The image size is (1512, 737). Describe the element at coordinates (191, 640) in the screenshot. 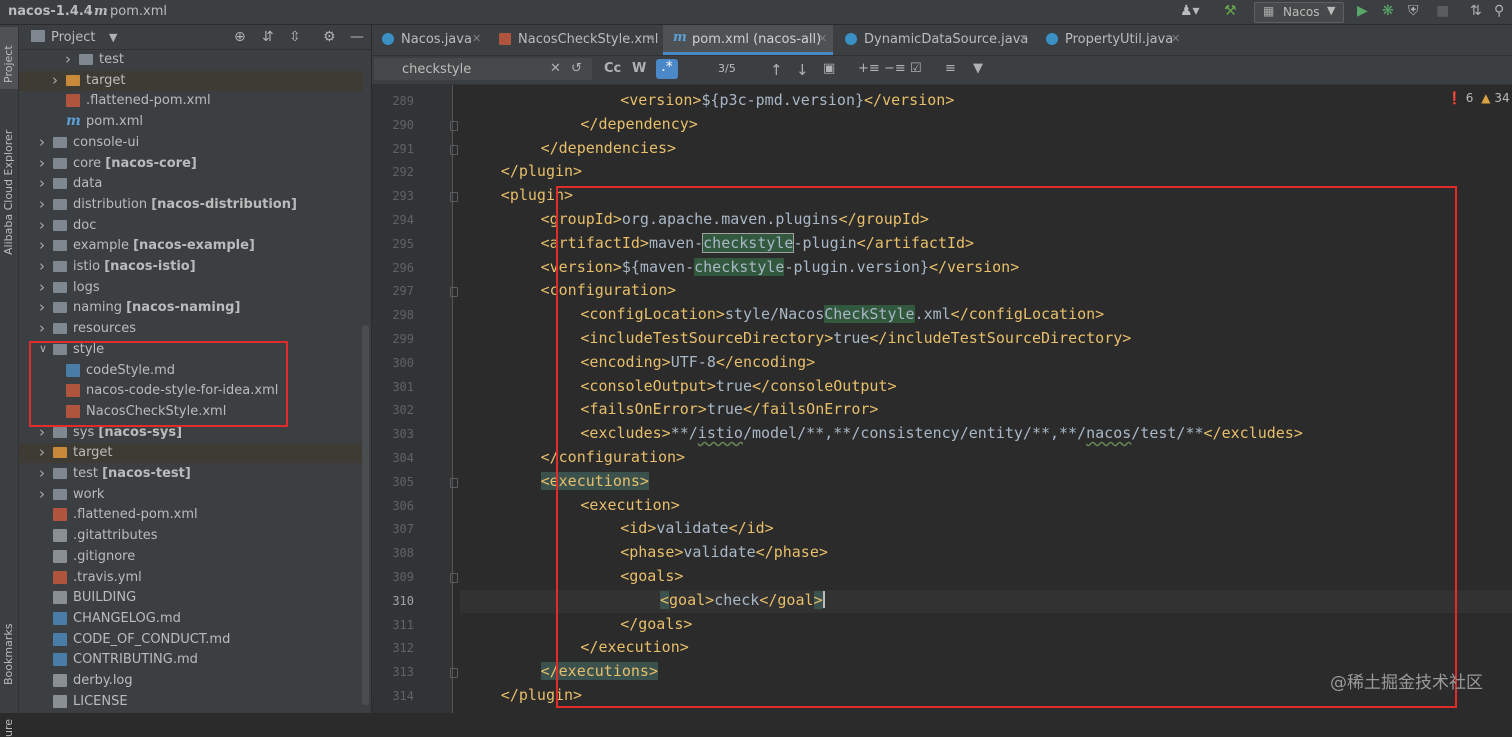

I see `tree-item: CODE_OF_CONDUCT.md` at that location.